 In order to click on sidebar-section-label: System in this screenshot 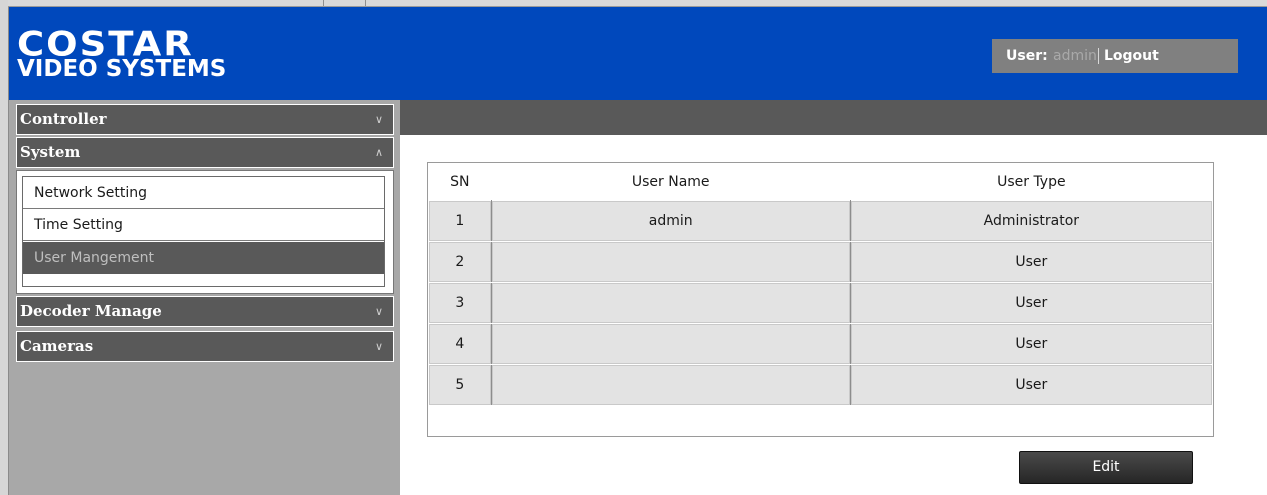, I will do `click(50, 152)`.